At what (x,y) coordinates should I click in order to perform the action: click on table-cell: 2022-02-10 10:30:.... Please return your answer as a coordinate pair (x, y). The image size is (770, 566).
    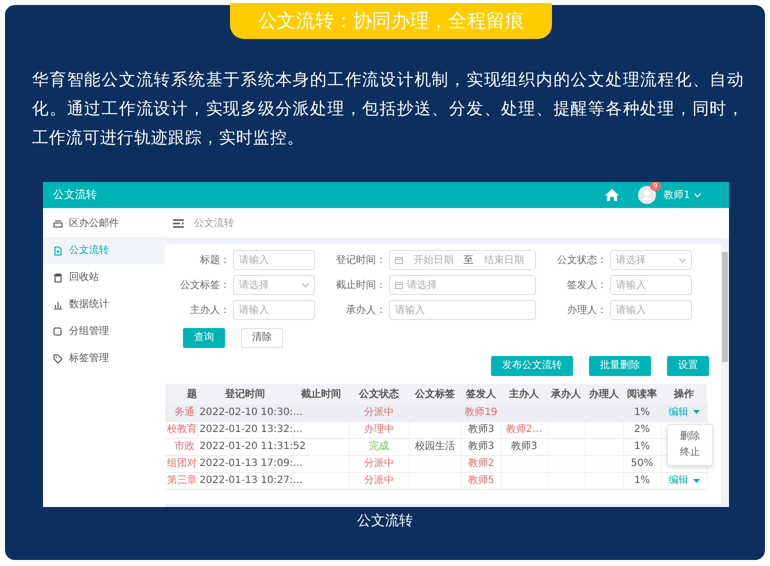
    Looking at the image, I should click on (251, 412).